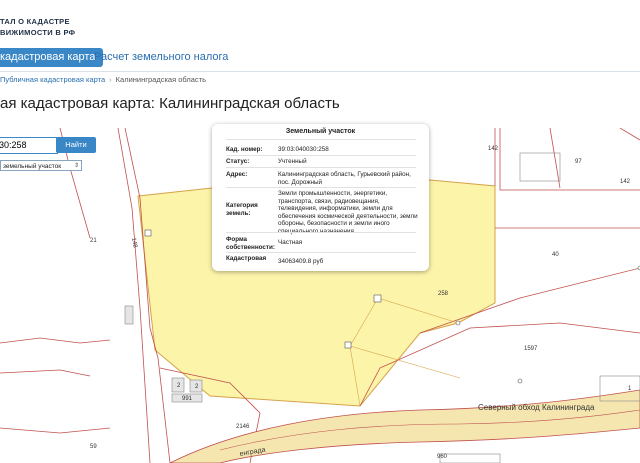 The height and width of the screenshot is (463, 640). I want to click on breadcrumb-link: Публичная кадастровая карта, so click(52, 79).